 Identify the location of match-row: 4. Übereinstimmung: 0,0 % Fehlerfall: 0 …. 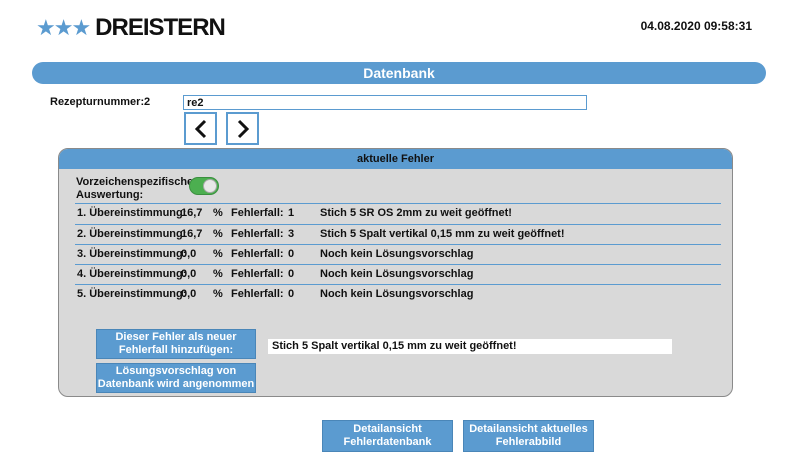
(398, 274).